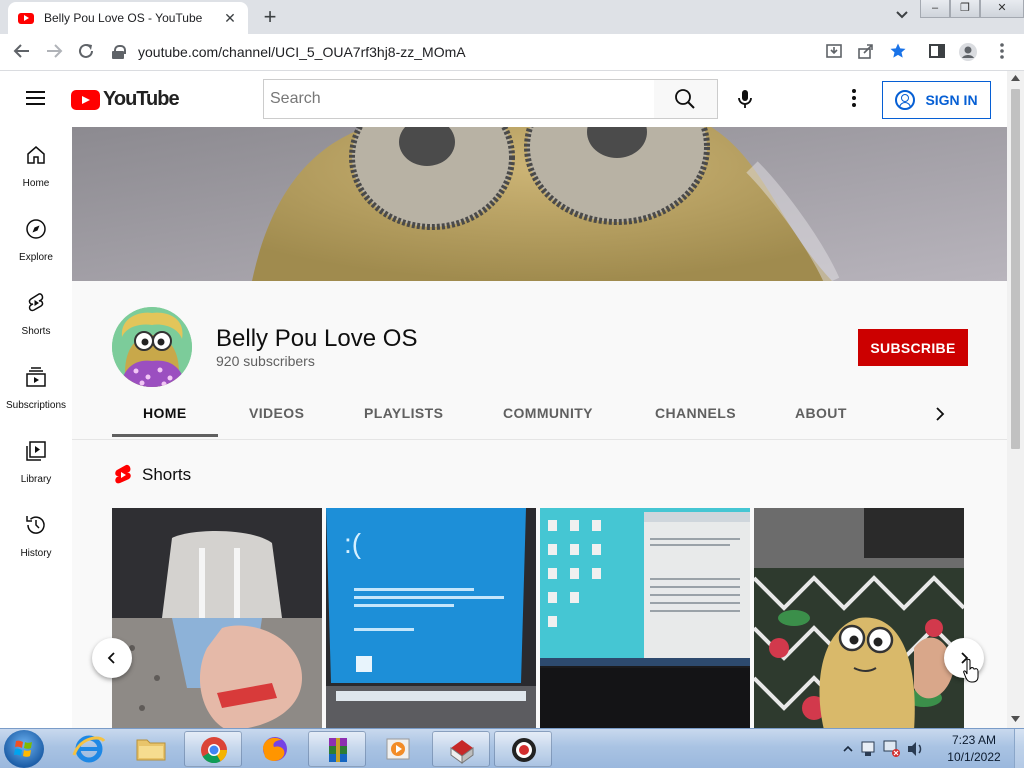 The image size is (1024, 768). I want to click on tab-close-button: ✕, so click(230, 18).